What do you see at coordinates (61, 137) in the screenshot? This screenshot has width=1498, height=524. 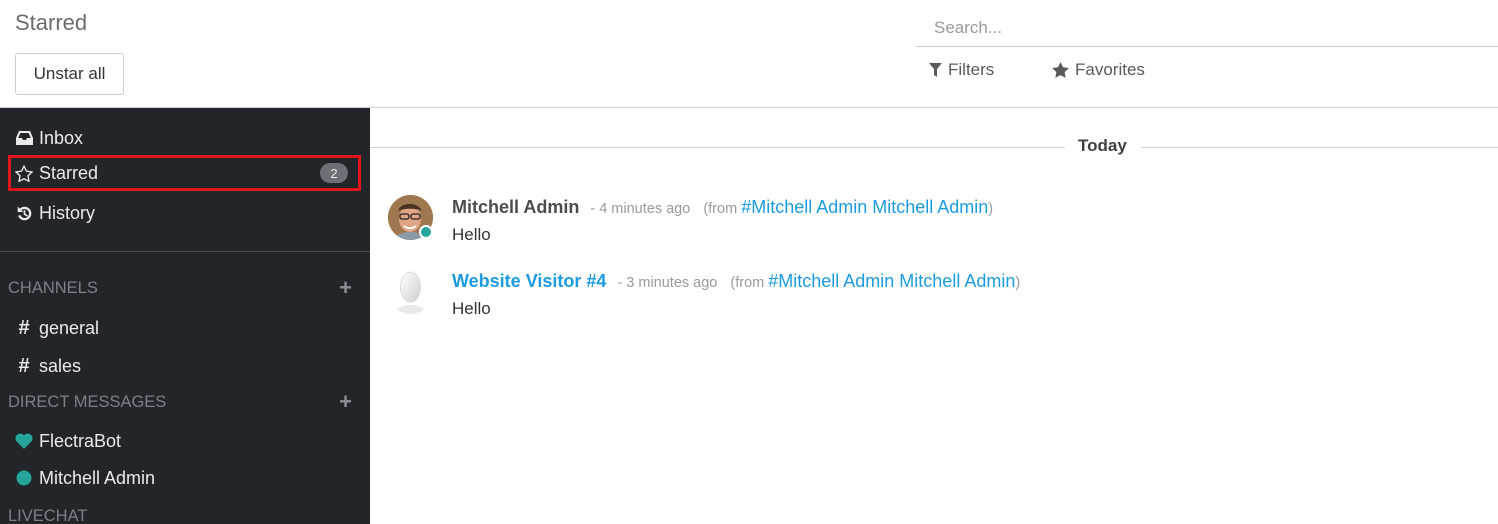 I see `sidebar-item-label: Inbox` at bounding box center [61, 137].